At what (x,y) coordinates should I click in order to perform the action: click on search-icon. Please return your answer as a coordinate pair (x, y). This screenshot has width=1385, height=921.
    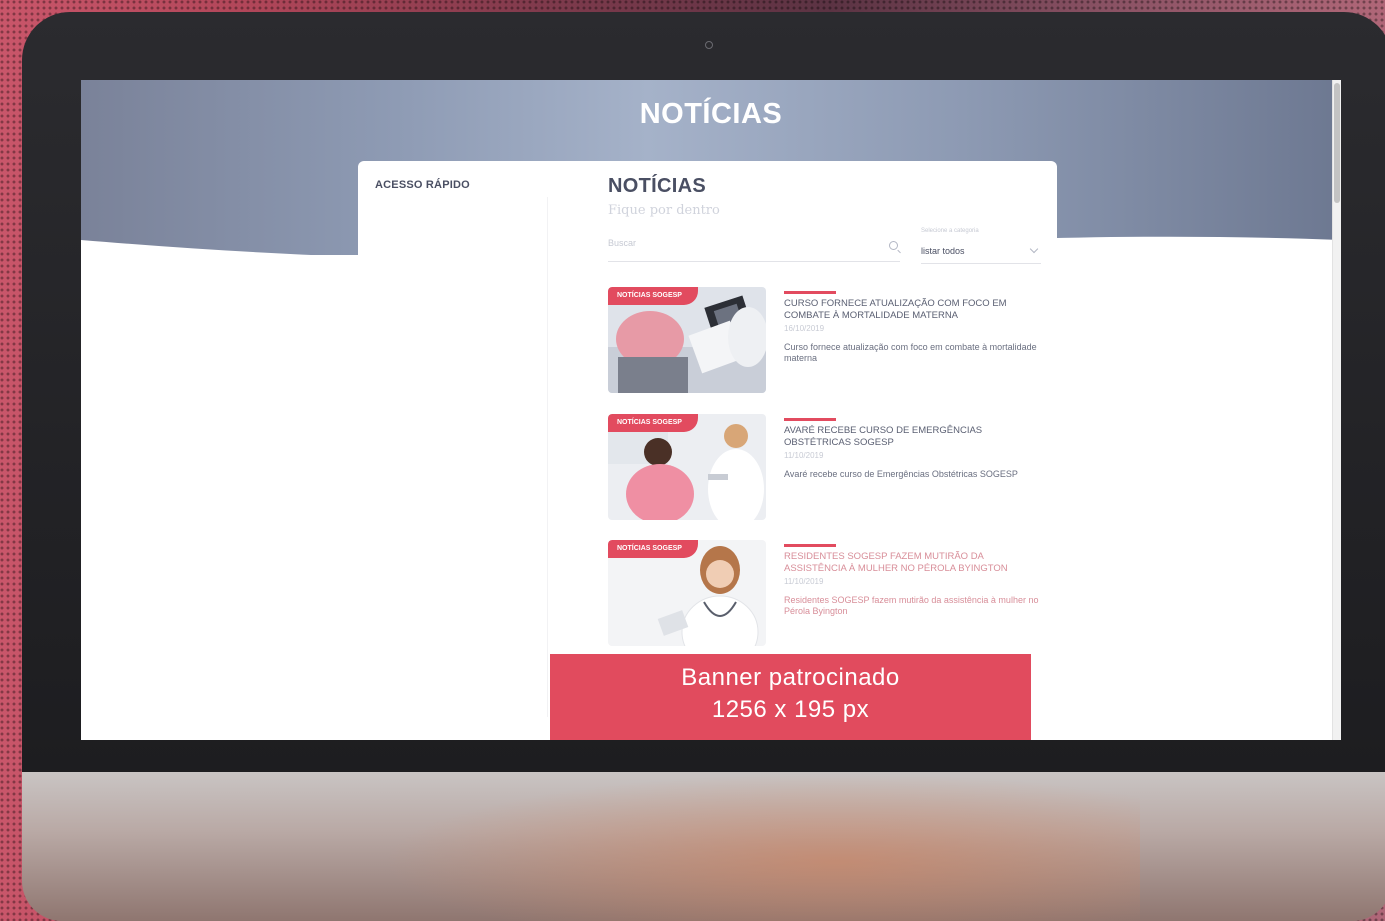
    Looking at the image, I should click on (893, 245).